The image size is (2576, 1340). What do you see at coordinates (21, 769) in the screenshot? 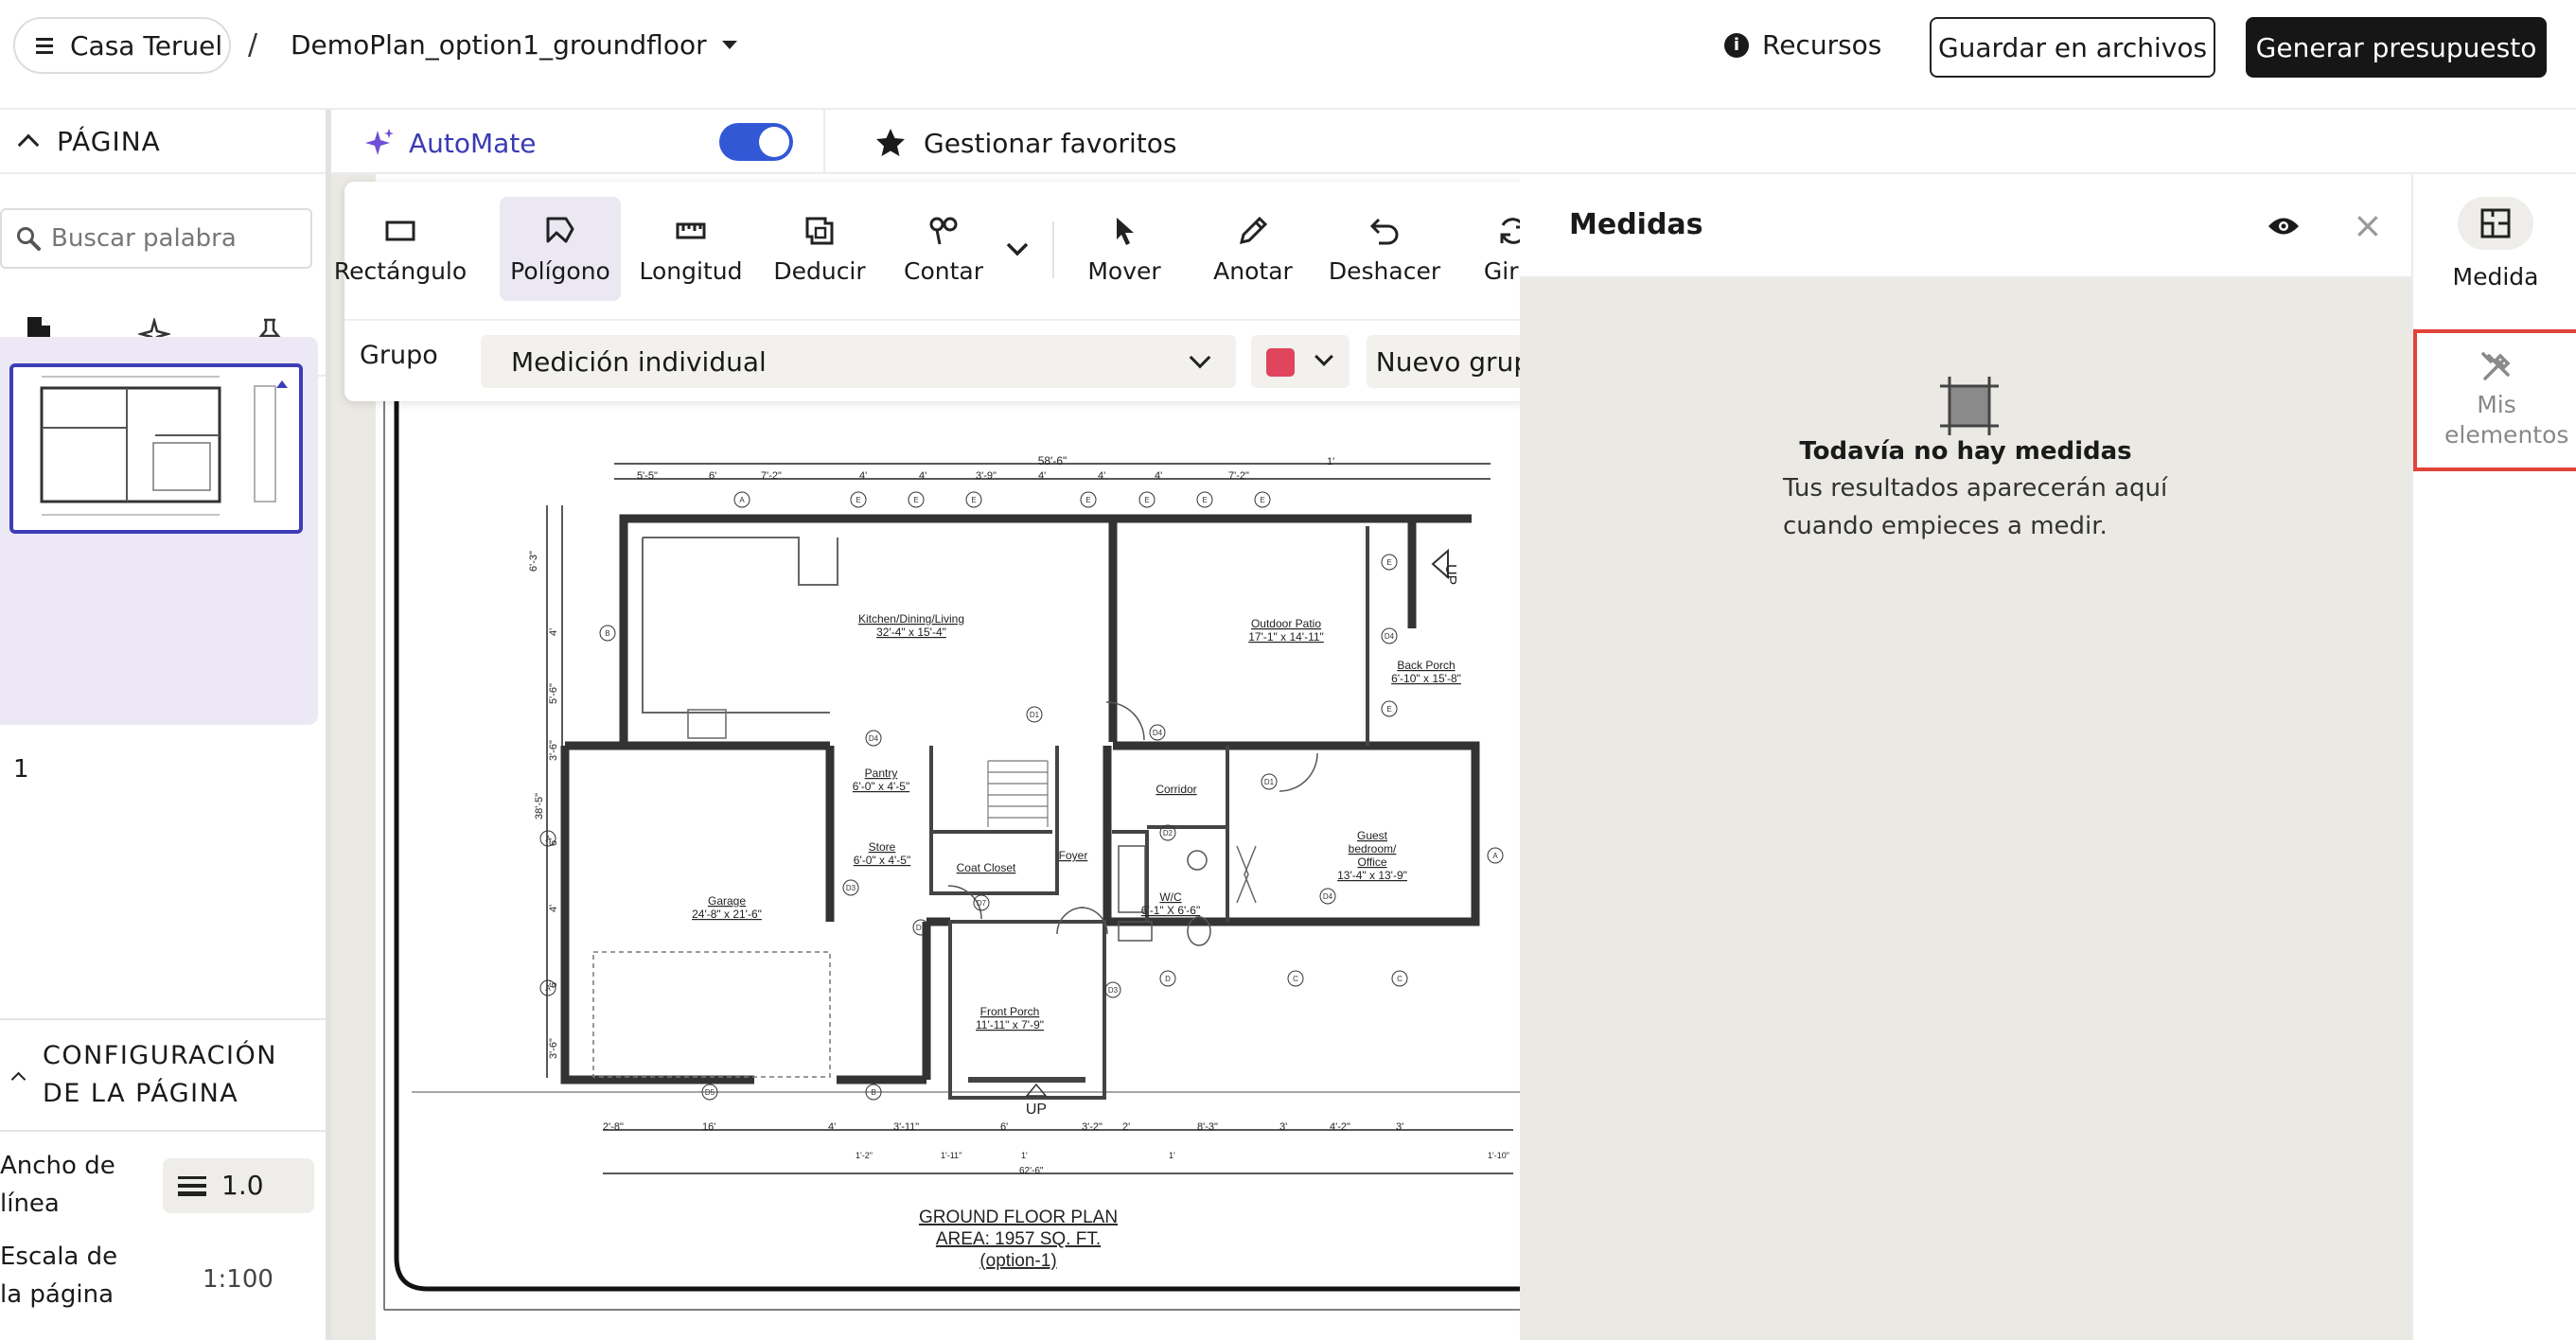
I see `page-number: 1` at bounding box center [21, 769].